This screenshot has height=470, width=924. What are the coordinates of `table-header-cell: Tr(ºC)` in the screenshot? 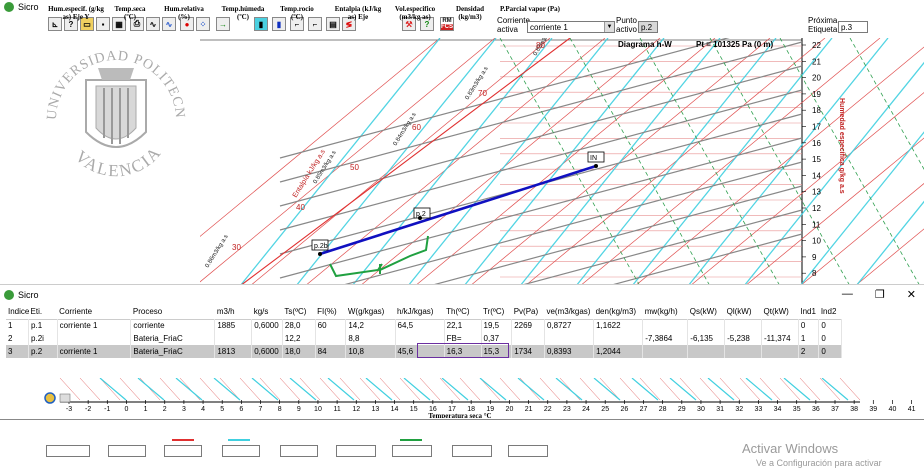 It's located at (496, 312).